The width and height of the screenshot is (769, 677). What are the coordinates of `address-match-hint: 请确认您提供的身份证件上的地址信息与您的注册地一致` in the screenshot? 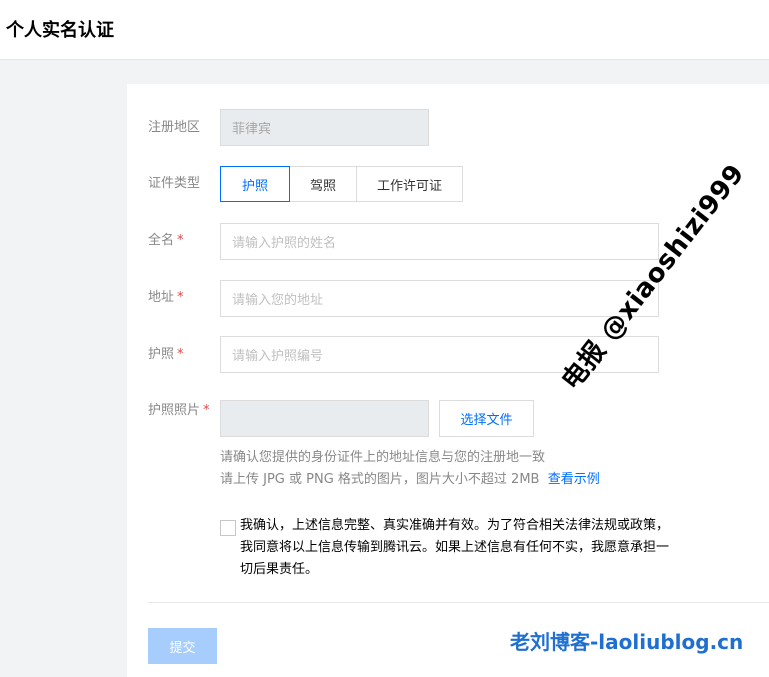 It's located at (383, 457).